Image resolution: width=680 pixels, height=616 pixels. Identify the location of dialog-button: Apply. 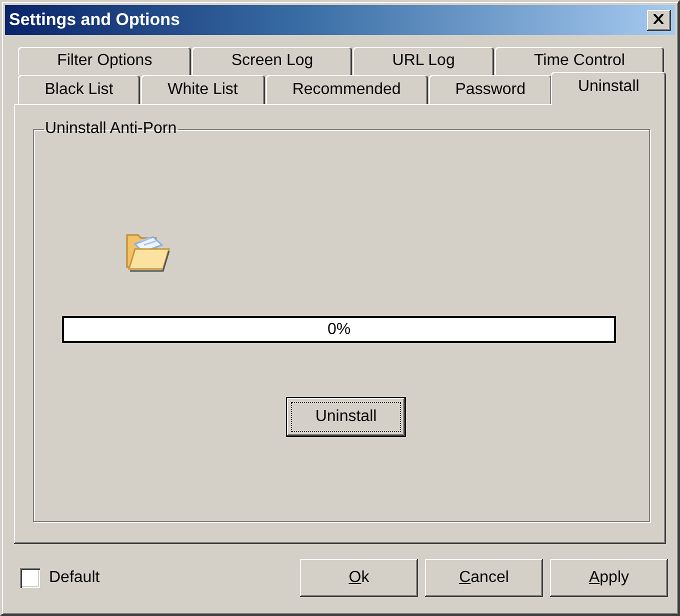
(609, 578).